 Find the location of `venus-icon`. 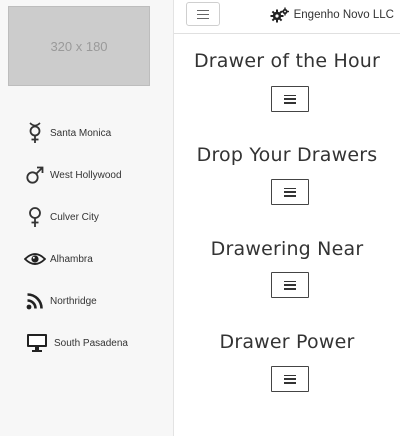

venus-icon is located at coordinates (35, 217).